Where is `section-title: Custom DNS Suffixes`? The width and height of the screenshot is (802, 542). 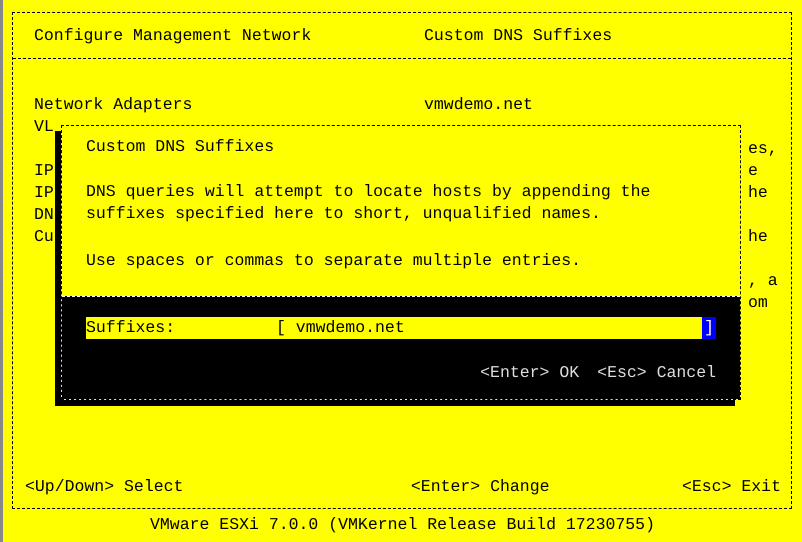 section-title: Custom DNS Suffixes is located at coordinates (518, 35).